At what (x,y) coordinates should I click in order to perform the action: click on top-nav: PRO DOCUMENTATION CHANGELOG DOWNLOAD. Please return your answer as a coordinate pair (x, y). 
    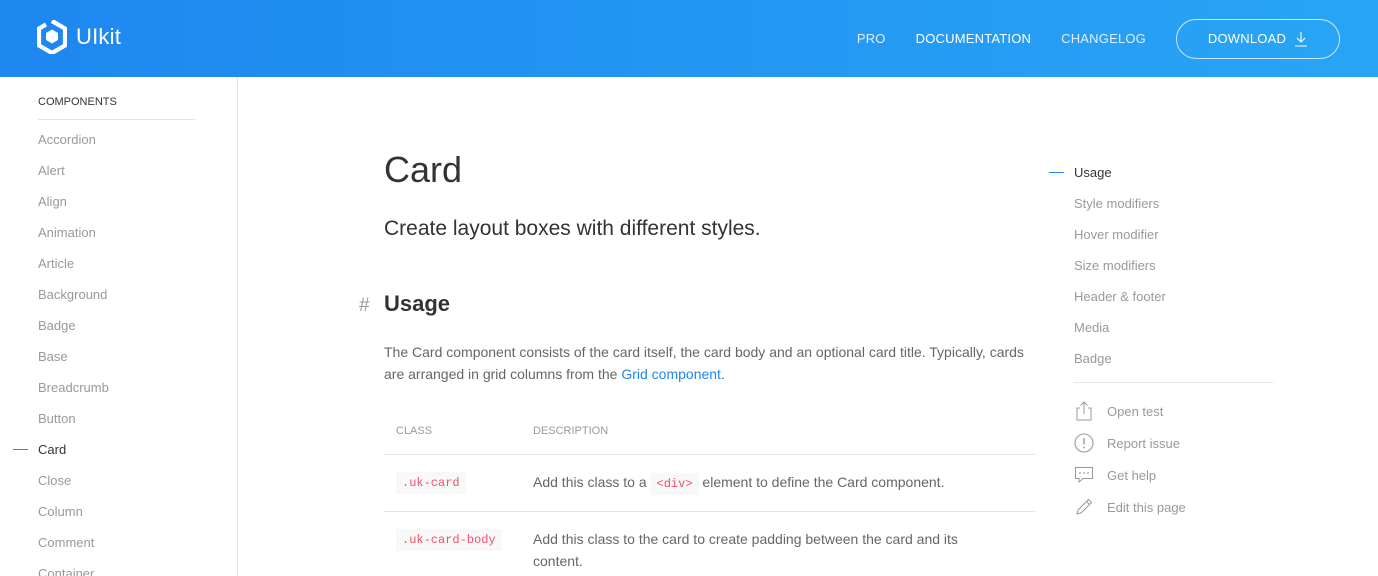
    Looking at the image, I should click on (1083, 38).